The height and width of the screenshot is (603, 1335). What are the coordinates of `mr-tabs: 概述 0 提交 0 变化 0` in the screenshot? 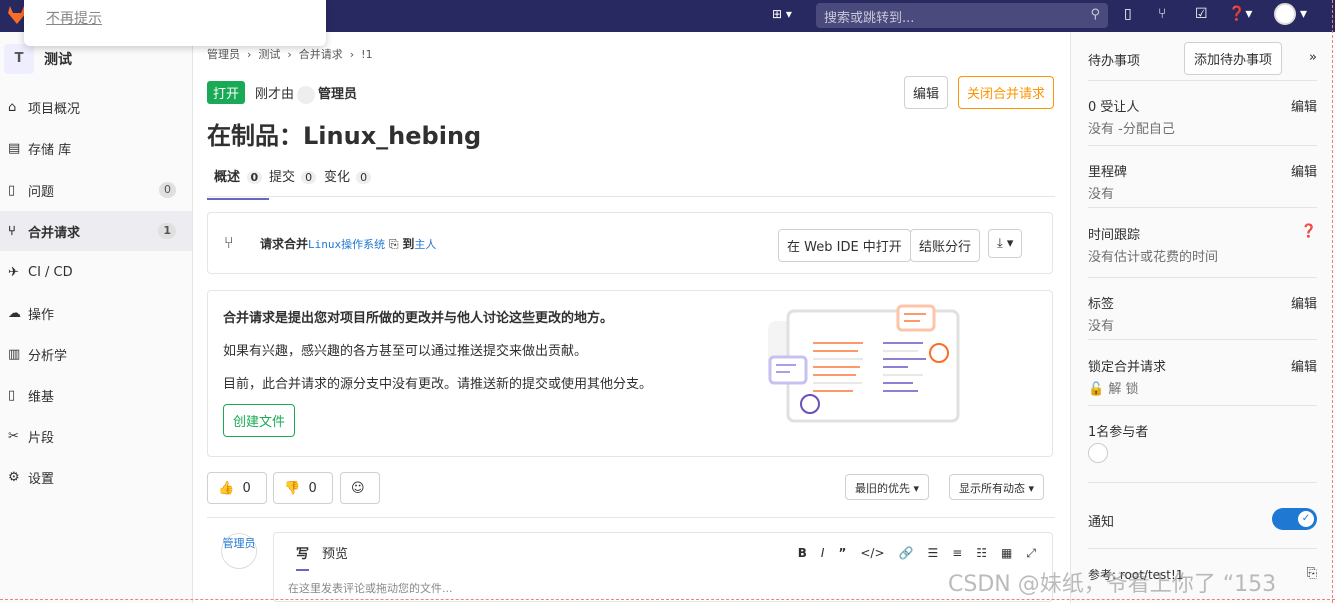 It's located at (631, 180).